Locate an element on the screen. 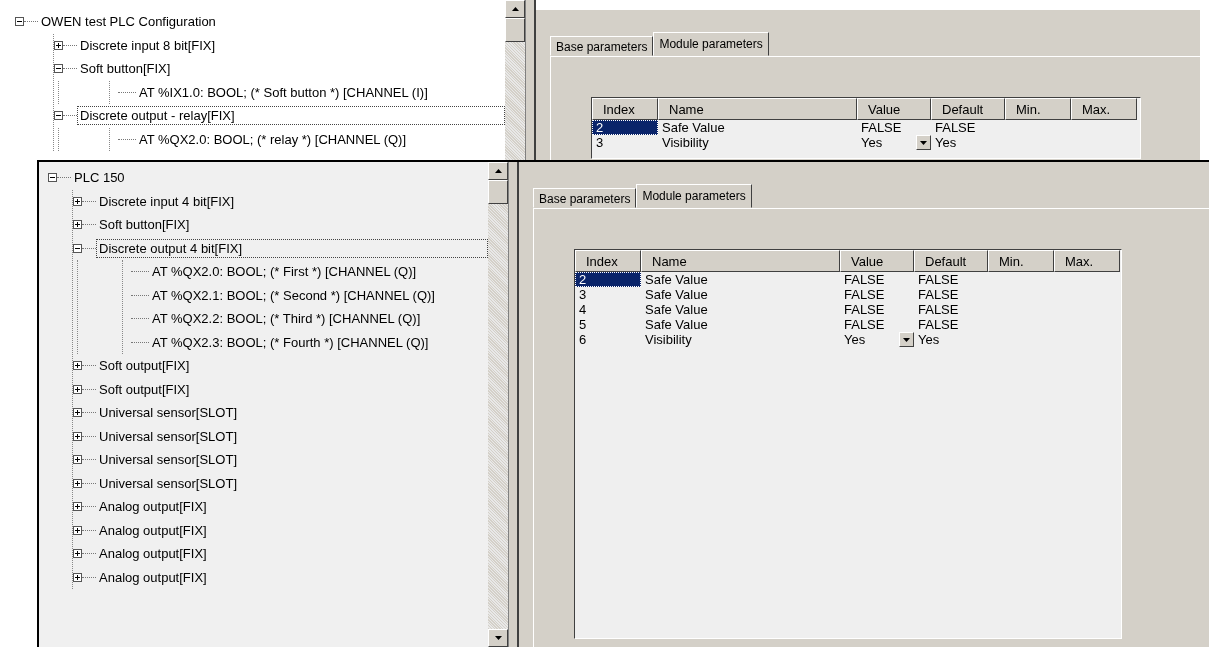 The image size is (1209, 647). tree-item: AT %QX2.3: BOOL; (* Fourth *) [CHANNEL (Q)] is located at coordinates (290, 342).